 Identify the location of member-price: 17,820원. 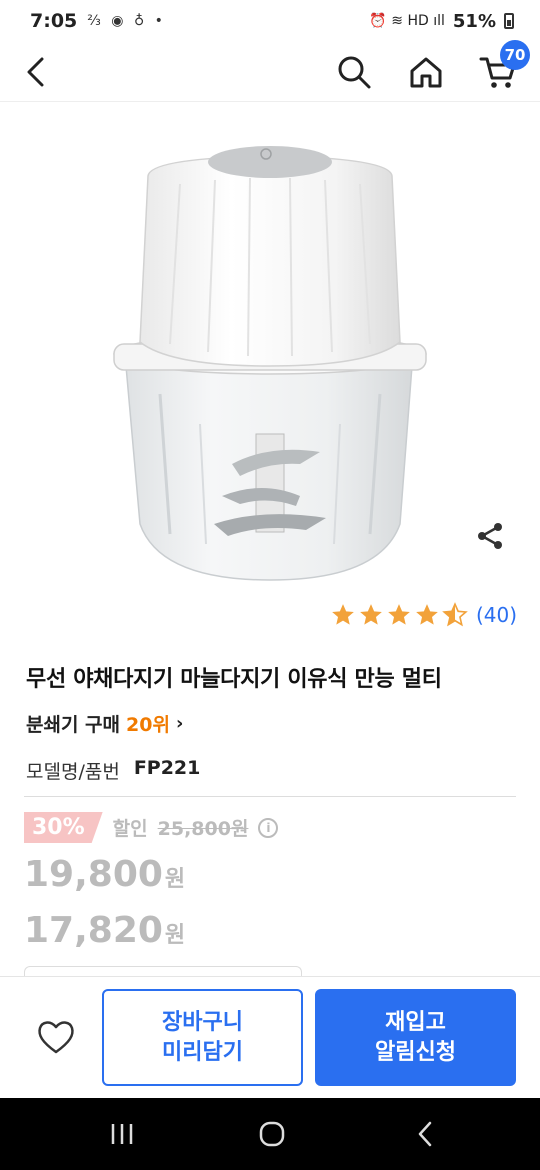
(104, 930).